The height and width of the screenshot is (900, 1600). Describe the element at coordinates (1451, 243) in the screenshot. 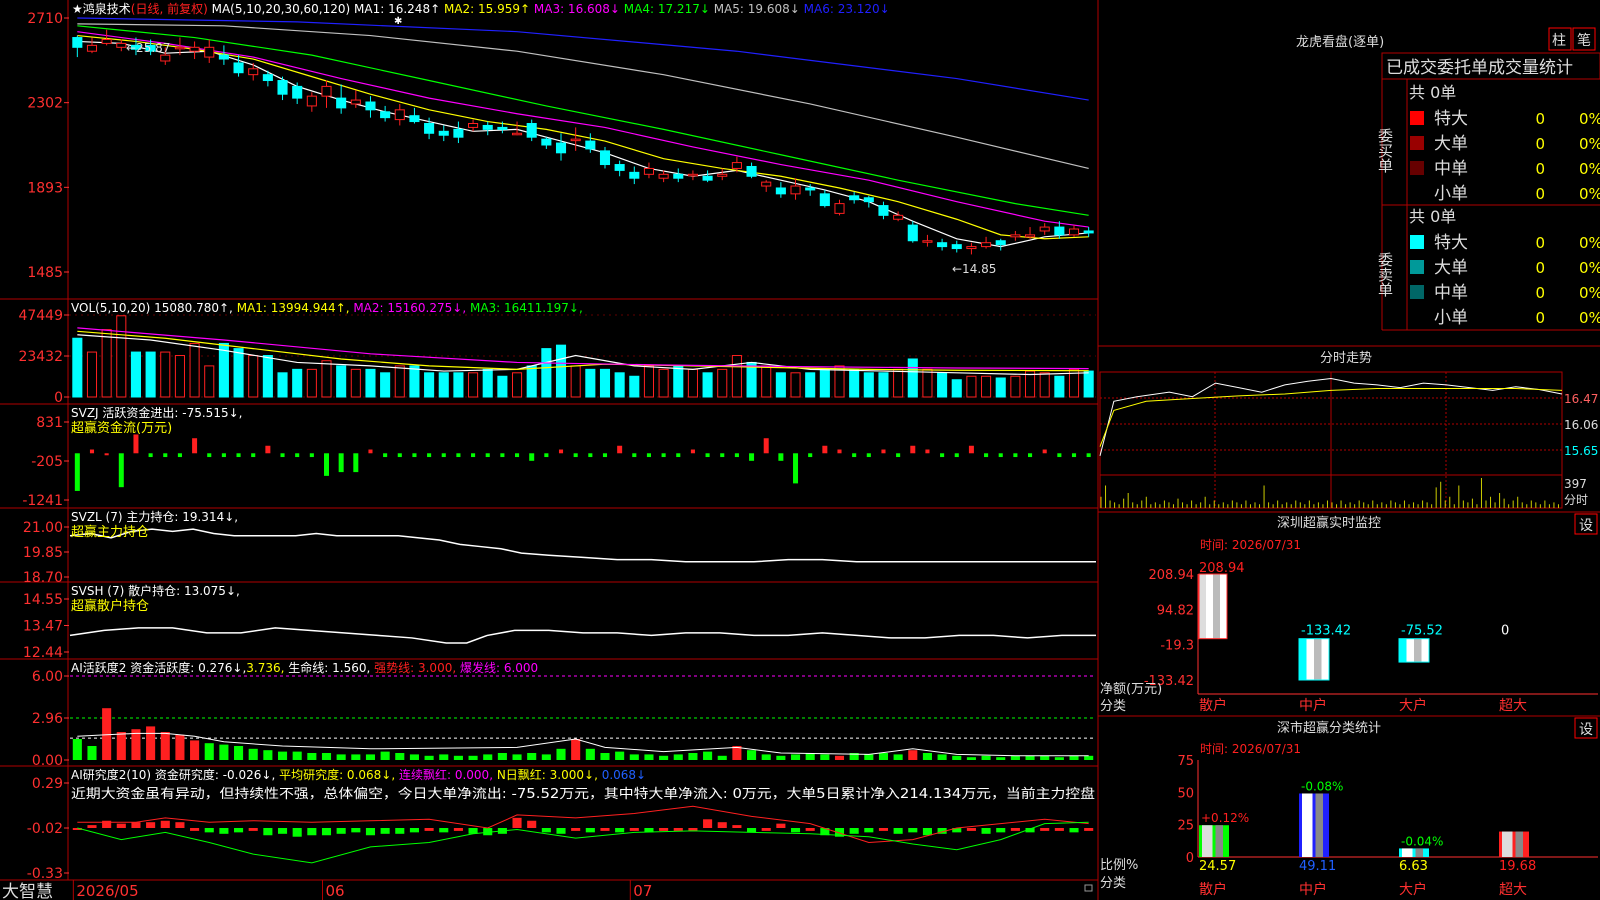

I see `order-class-name: 特大` at that location.